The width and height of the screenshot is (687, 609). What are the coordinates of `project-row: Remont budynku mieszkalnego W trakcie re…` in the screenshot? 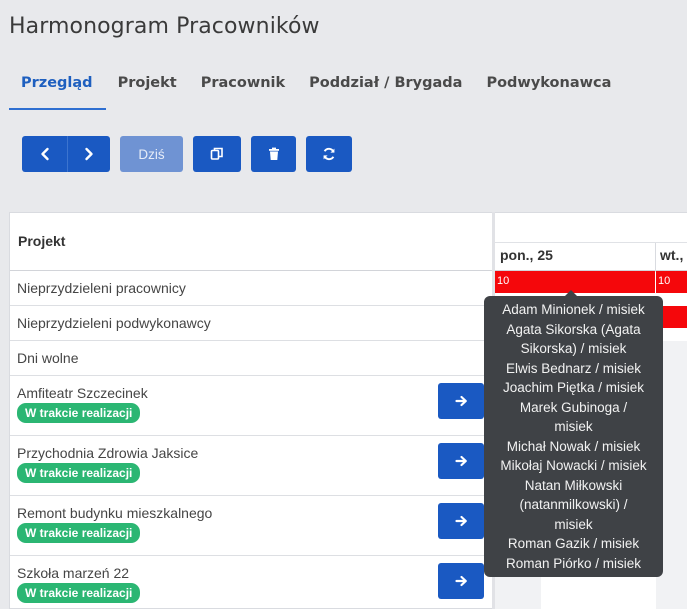 It's located at (251, 526).